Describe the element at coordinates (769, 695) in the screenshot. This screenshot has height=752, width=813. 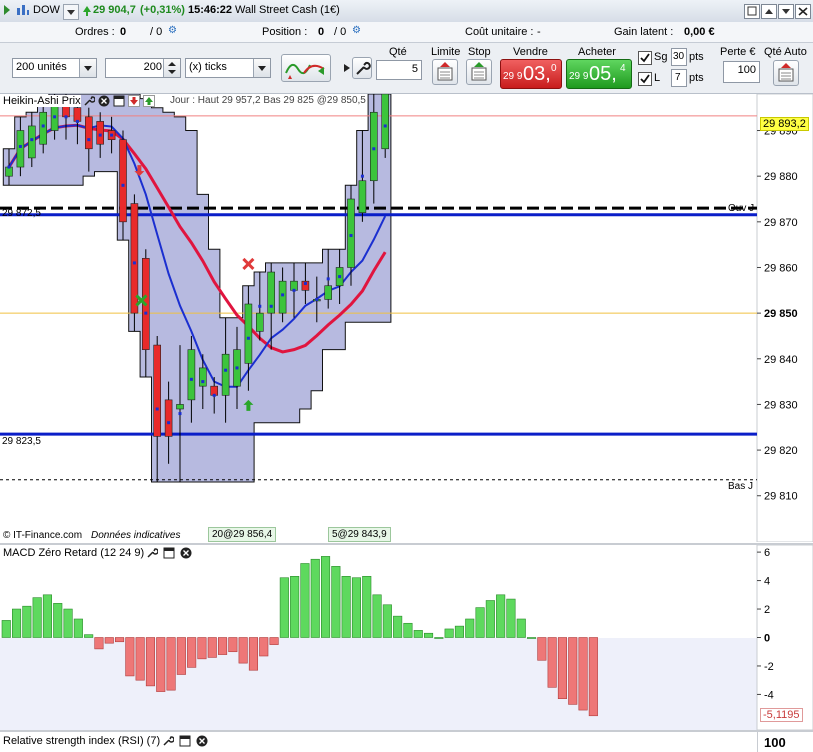
I see `macd-tick-label: -4` at that location.